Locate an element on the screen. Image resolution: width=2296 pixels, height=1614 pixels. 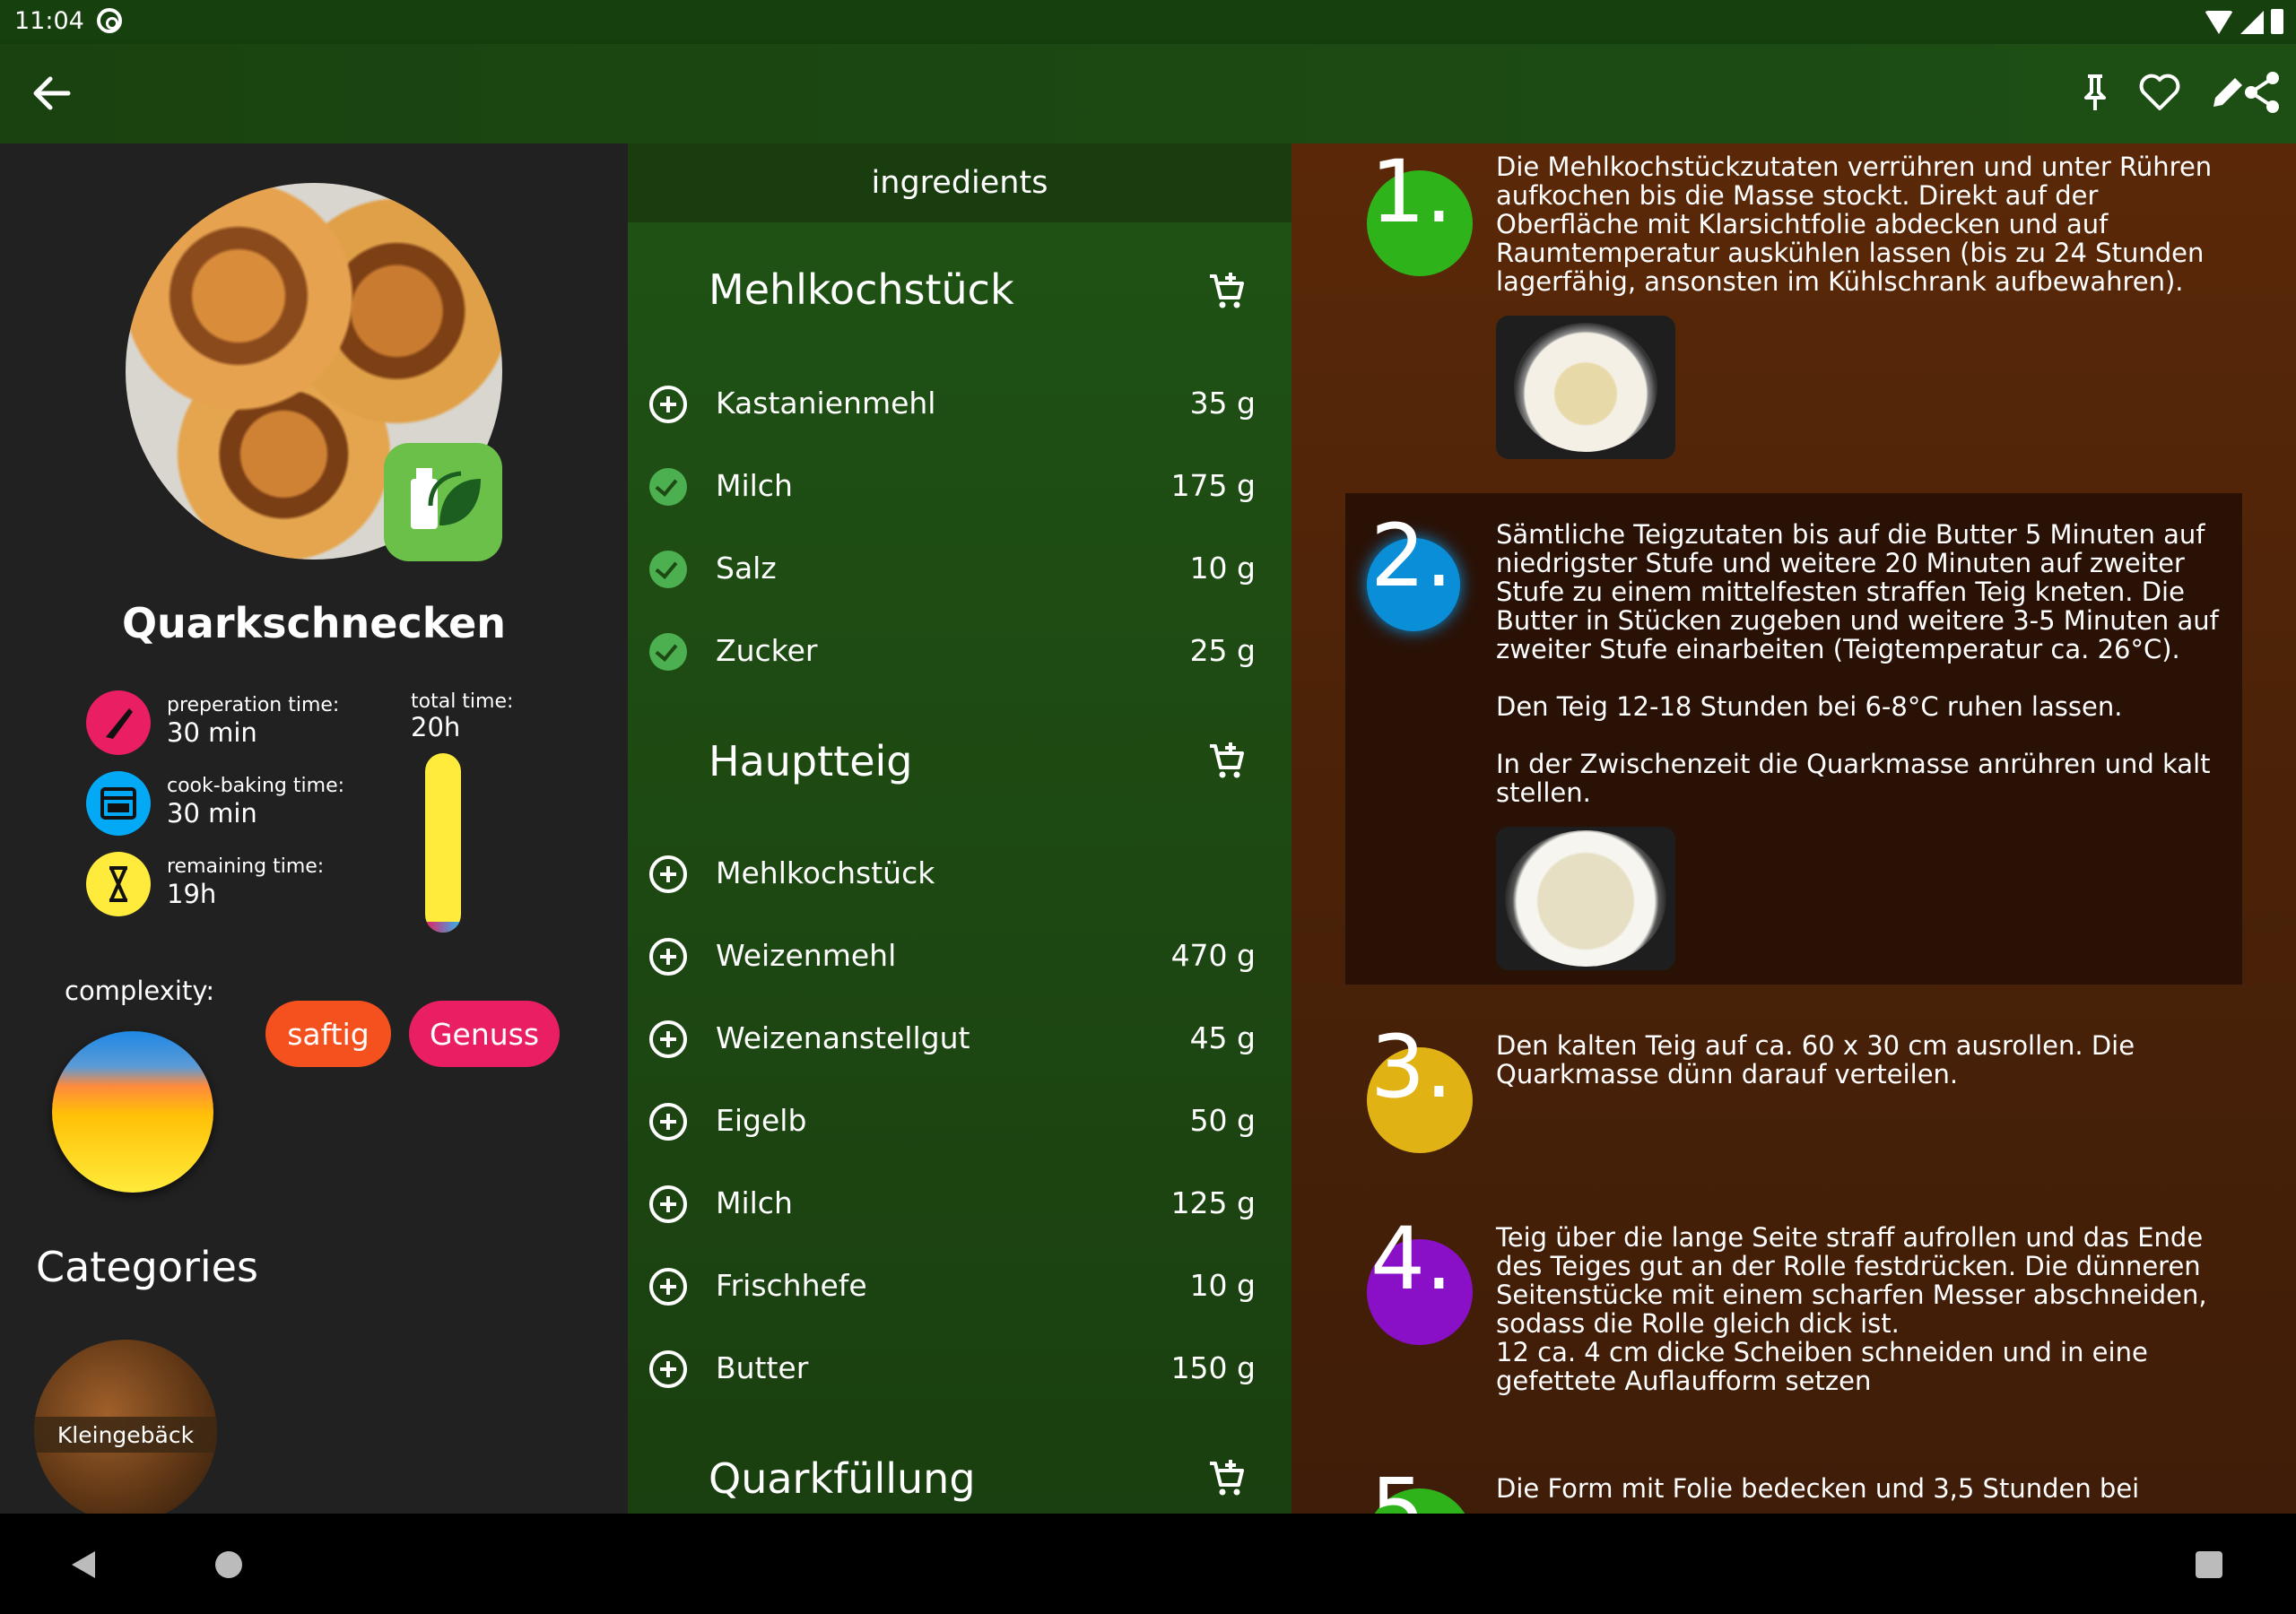
section-title-mehlkochstueck: Mehlkochstück is located at coordinates (861, 289).